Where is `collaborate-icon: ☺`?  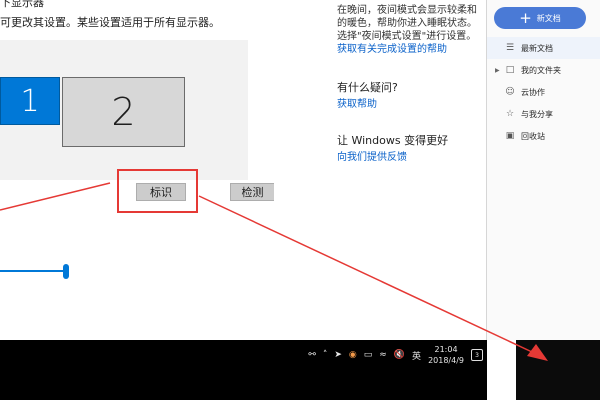 collaborate-icon: ☺ is located at coordinates (510, 92).